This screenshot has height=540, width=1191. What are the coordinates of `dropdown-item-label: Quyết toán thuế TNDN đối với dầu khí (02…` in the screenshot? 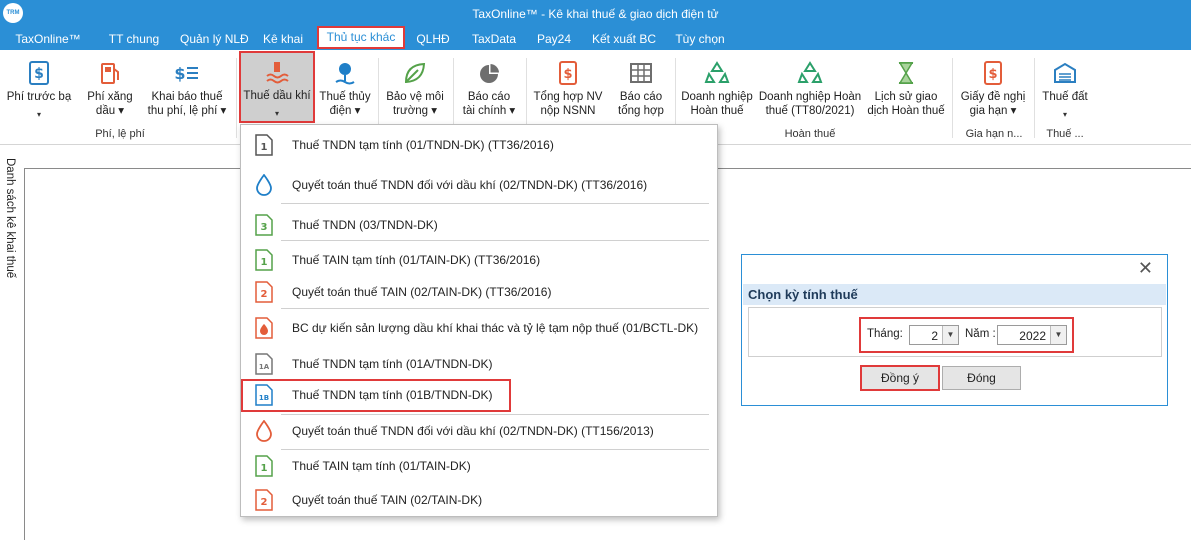 It's located at (470, 185).